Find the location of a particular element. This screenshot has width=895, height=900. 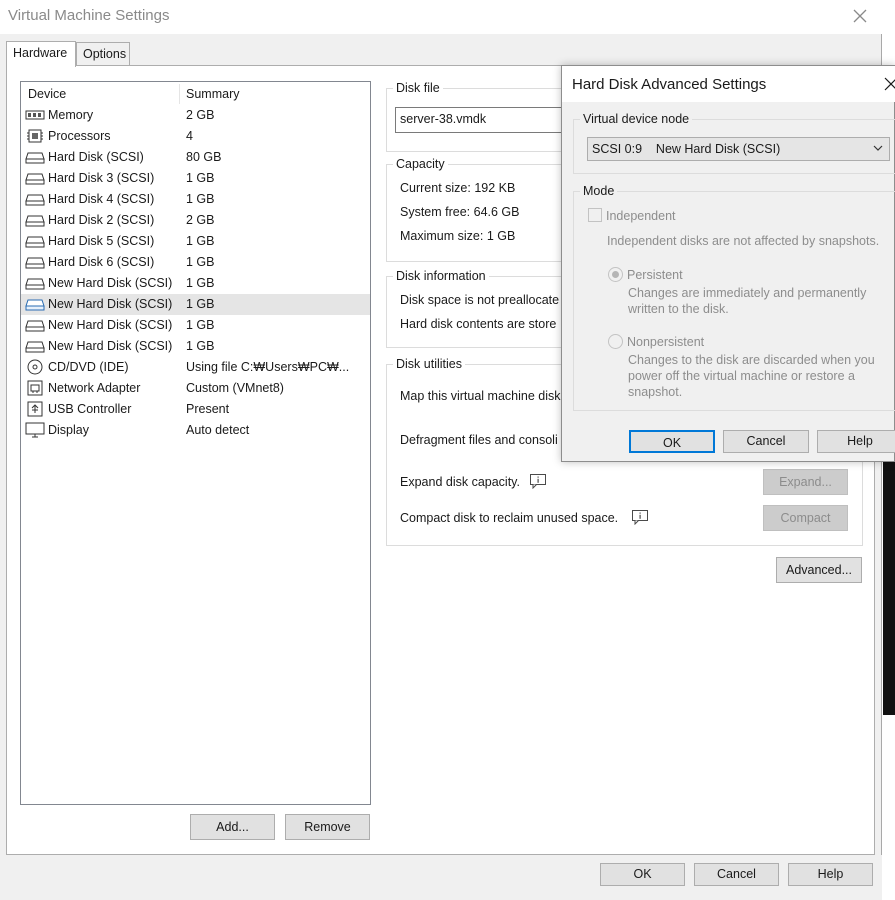

disk-file-value: server-38.vmdk is located at coordinates (443, 119).